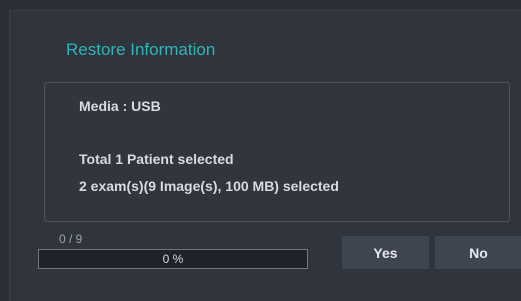  What do you see at coordinates (120, 106) in the screenshot?
I see `media-info: Media : USB` at bounding box center [120, 106].